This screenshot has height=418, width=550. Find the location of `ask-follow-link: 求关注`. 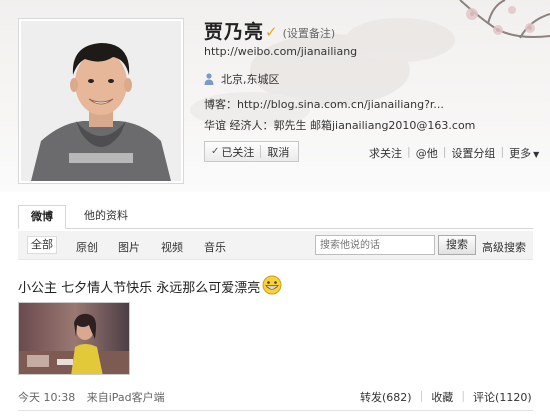

ask-follow-link: 求关注 is located at coordinates (385, 153).